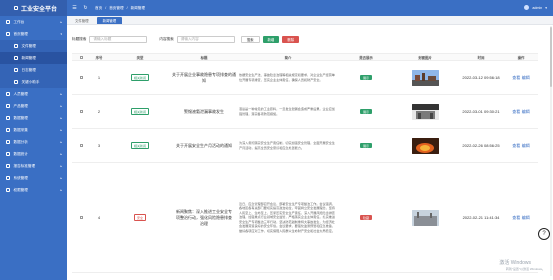  Describe the element at coordinates (250, 39) in the screenshot. I see `search-button: 搜索` at that location.